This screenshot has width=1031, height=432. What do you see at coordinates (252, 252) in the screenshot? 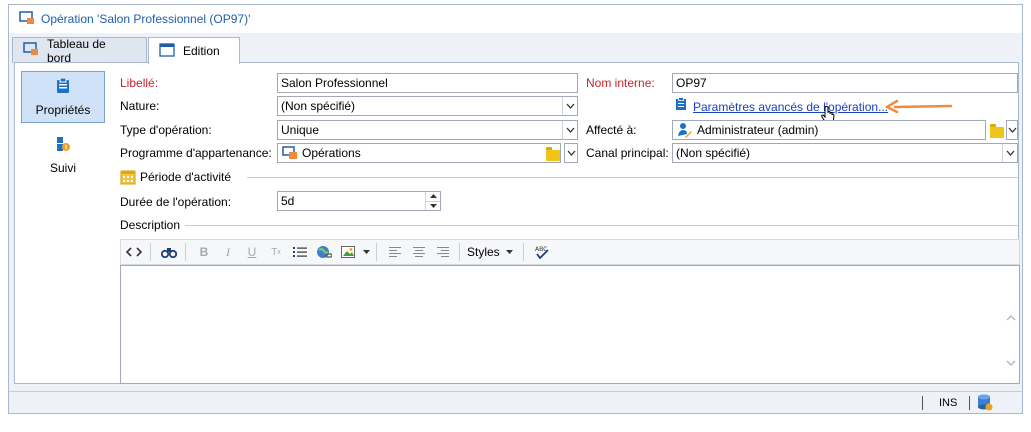
I see `underline-icon: U` at bounding box center [252, 252].